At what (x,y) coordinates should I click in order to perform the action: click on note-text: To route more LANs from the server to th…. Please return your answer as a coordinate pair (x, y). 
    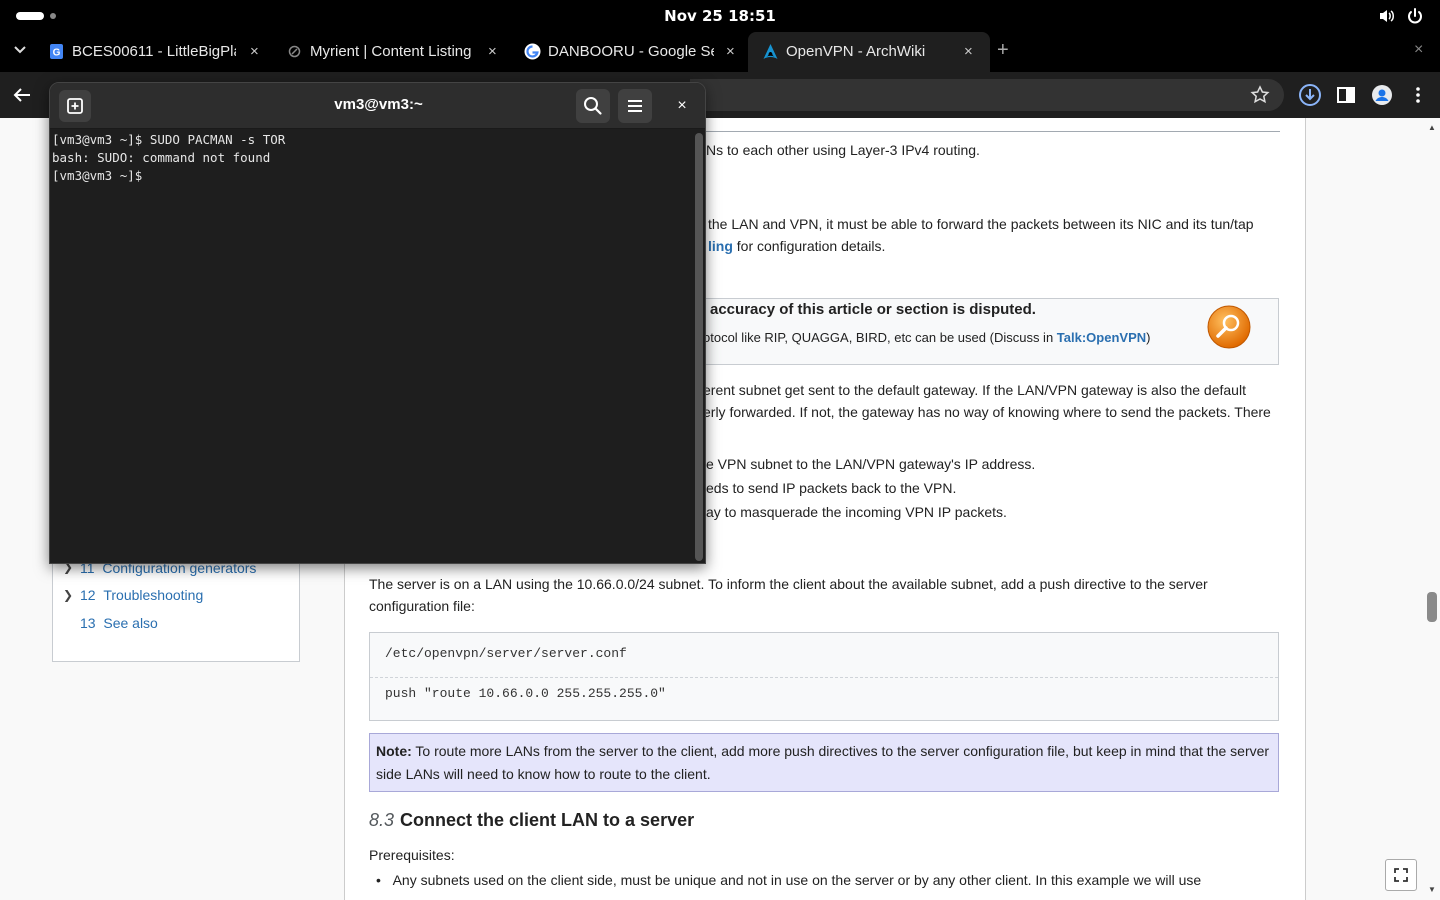
    Looking at the image, I should click on (823, 762).